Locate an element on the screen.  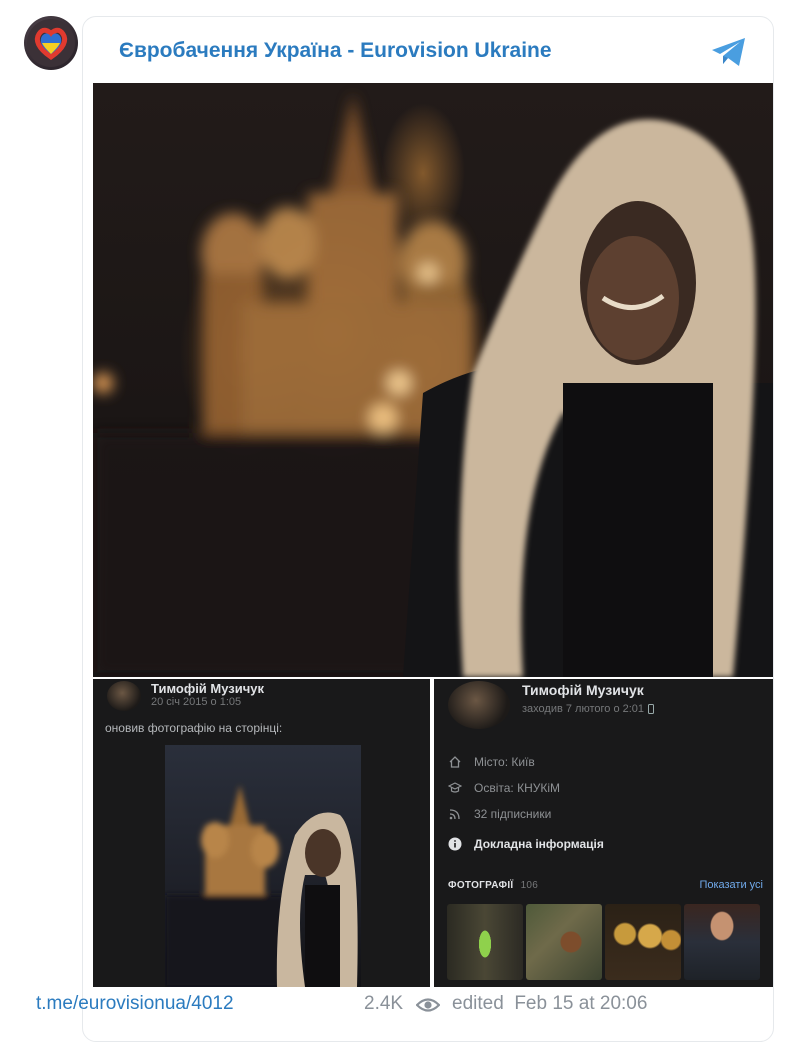
photos-count: 106 is located at coordinates (529, 885).